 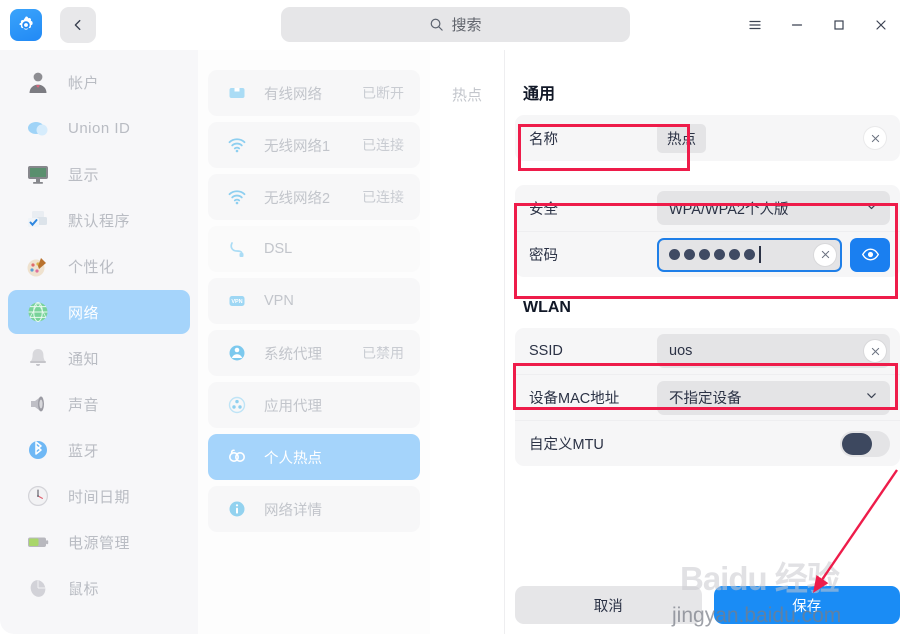 What do you see at coordinates (278, 249) in the screenshot?
I see `network-item-label: DSL` at bounding box center [278, 249].